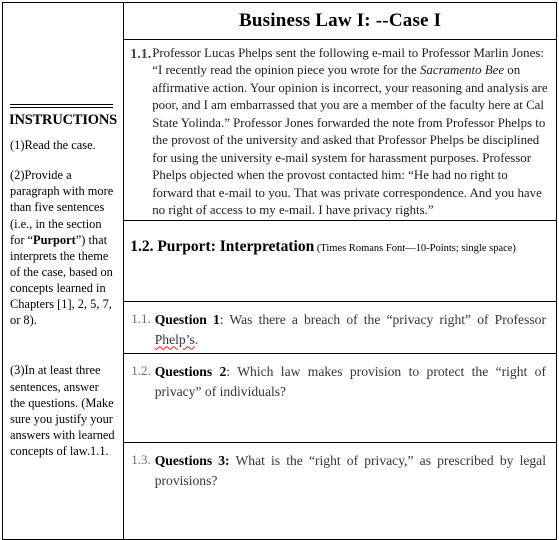 This screenshot has height=540, width=559. Describe the element at coordinates (54, 239) in the screenshot. I see `instruction-2-bold-purport: Purport` at that location.